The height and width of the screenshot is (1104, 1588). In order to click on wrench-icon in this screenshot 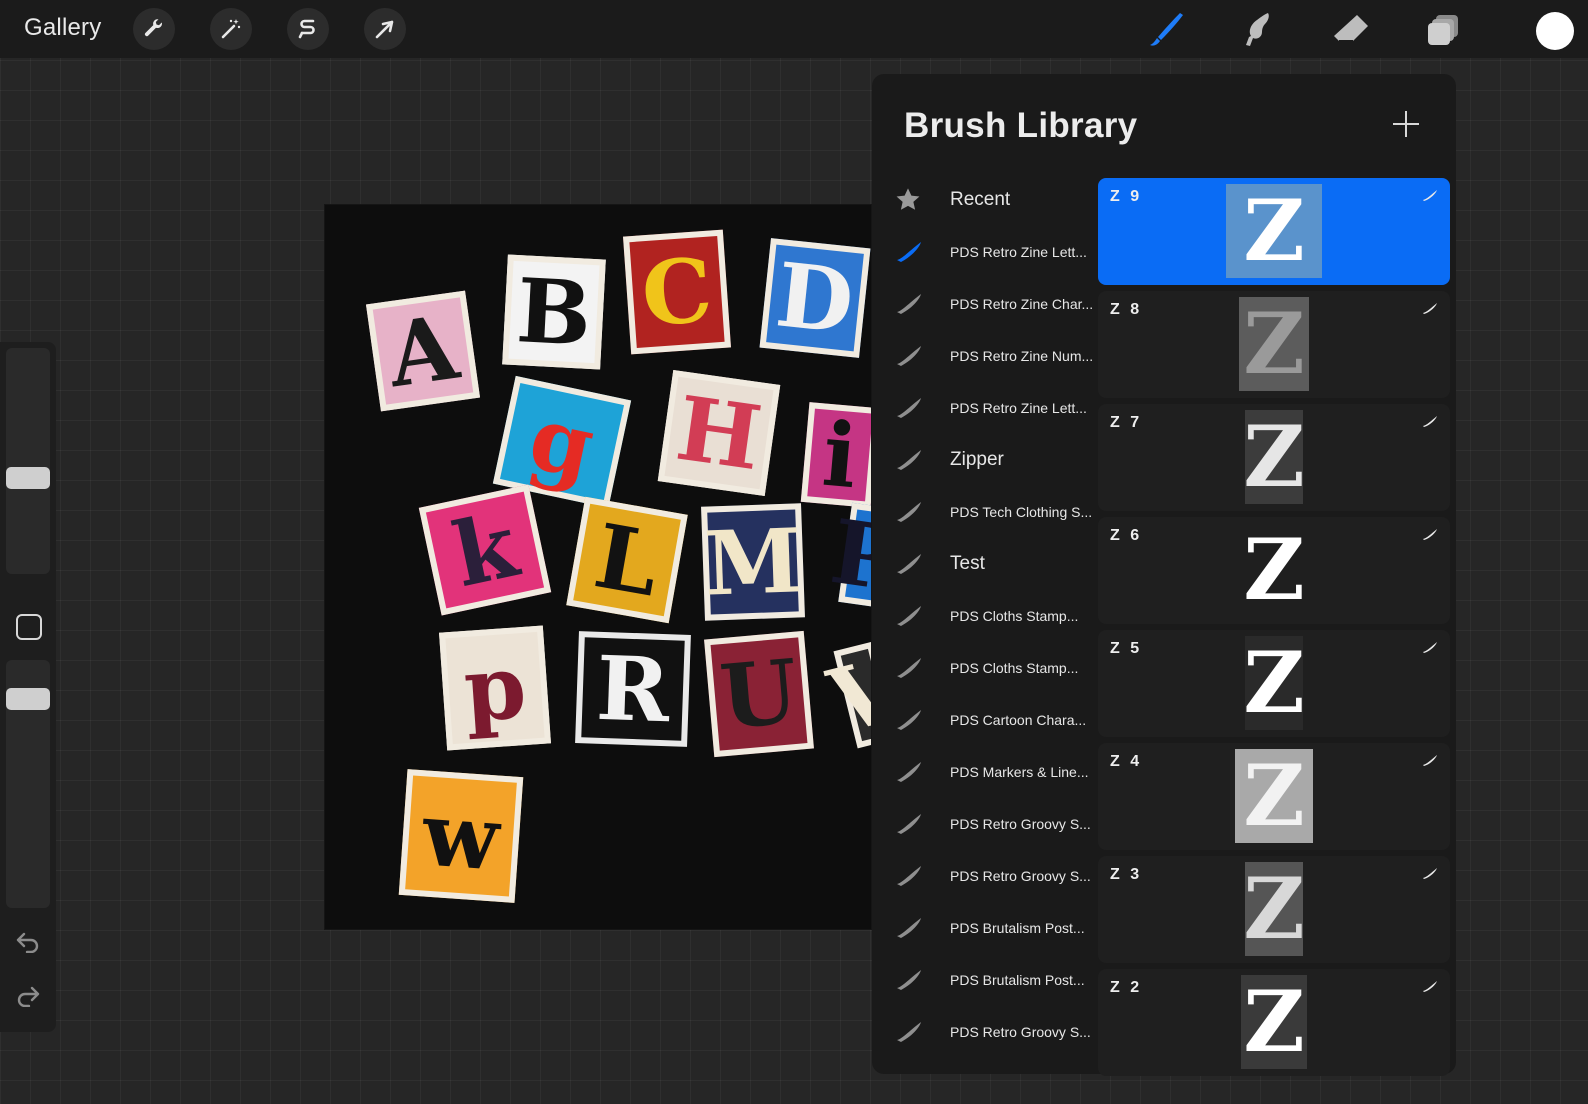, I will do `click(153, 28)`.